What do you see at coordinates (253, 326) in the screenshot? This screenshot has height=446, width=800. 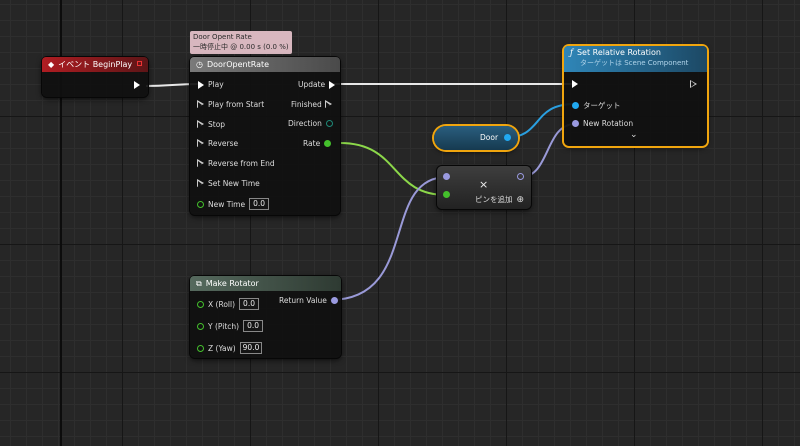 I see `pitch-field: 0.0` at bounding box center [253, 326].